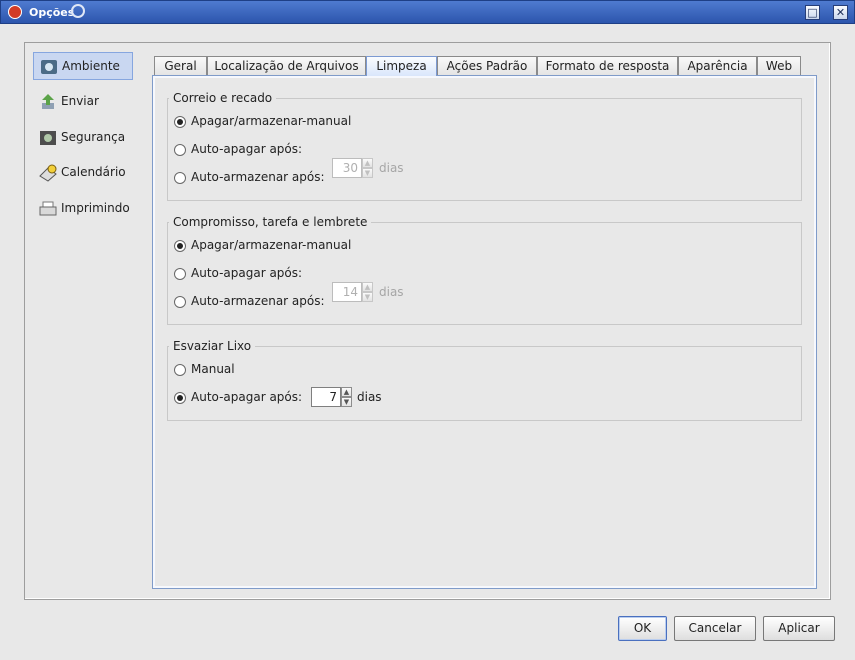 The width and height of the screenshot is (855, 660). Describe the element at coordinates (271, 121) in the screenshot. I see `mail-manual-label: Apagar/armazenar-manual` at that location.